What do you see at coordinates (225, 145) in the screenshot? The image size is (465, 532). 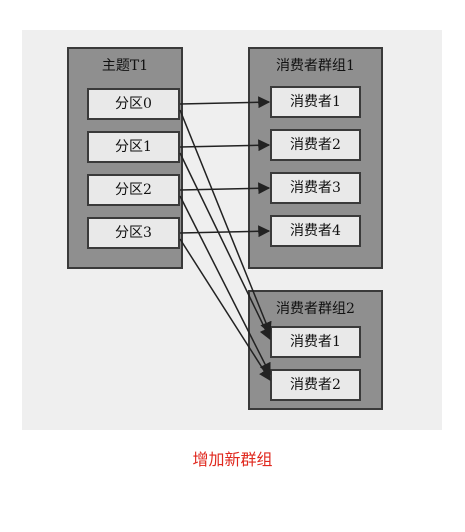 I see `arrow-p1-g1c2` at bounding box center [225, 145].